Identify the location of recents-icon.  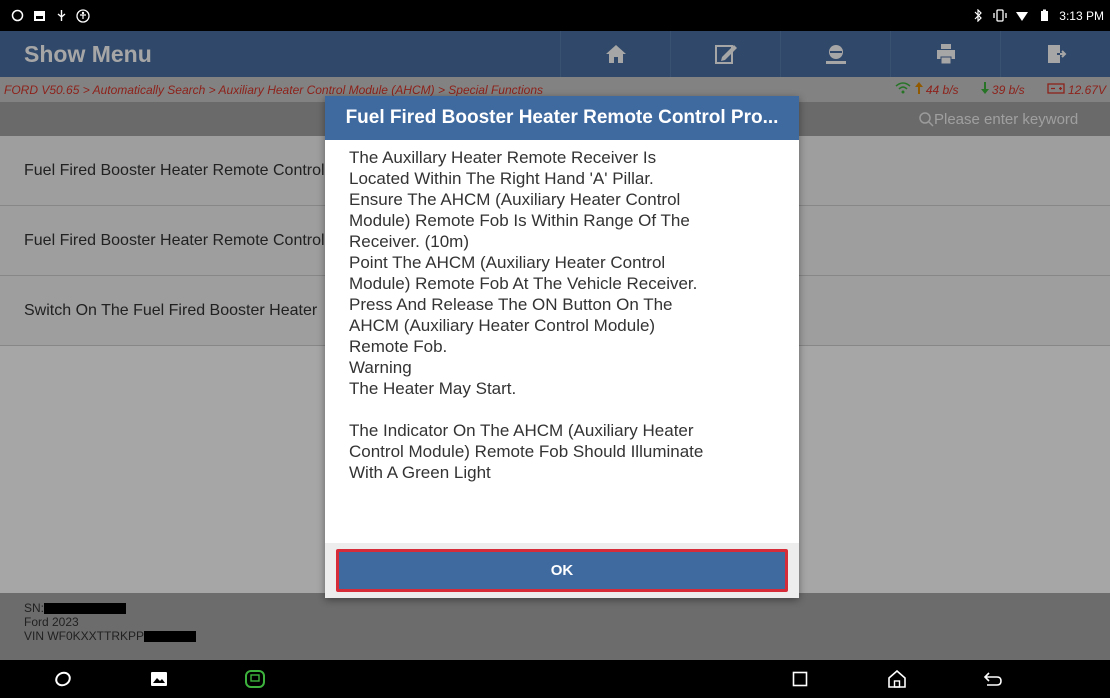
(800, 679).